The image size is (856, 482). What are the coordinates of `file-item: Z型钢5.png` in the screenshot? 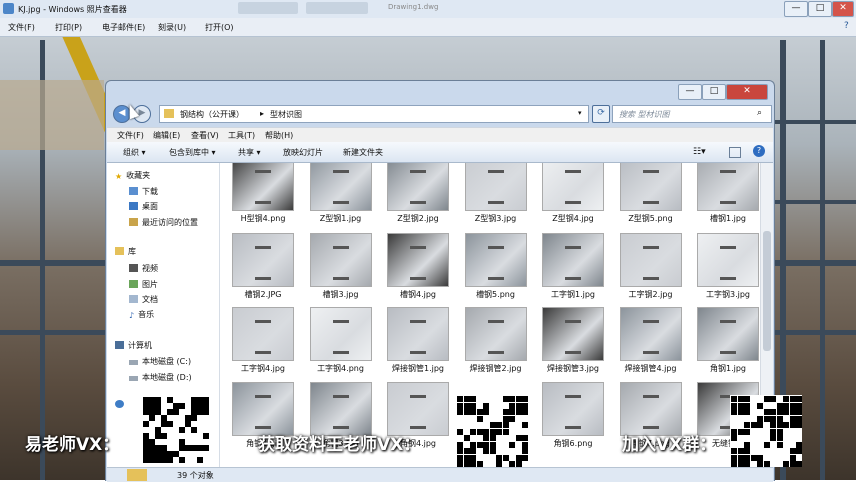 It's located at (651, 198).